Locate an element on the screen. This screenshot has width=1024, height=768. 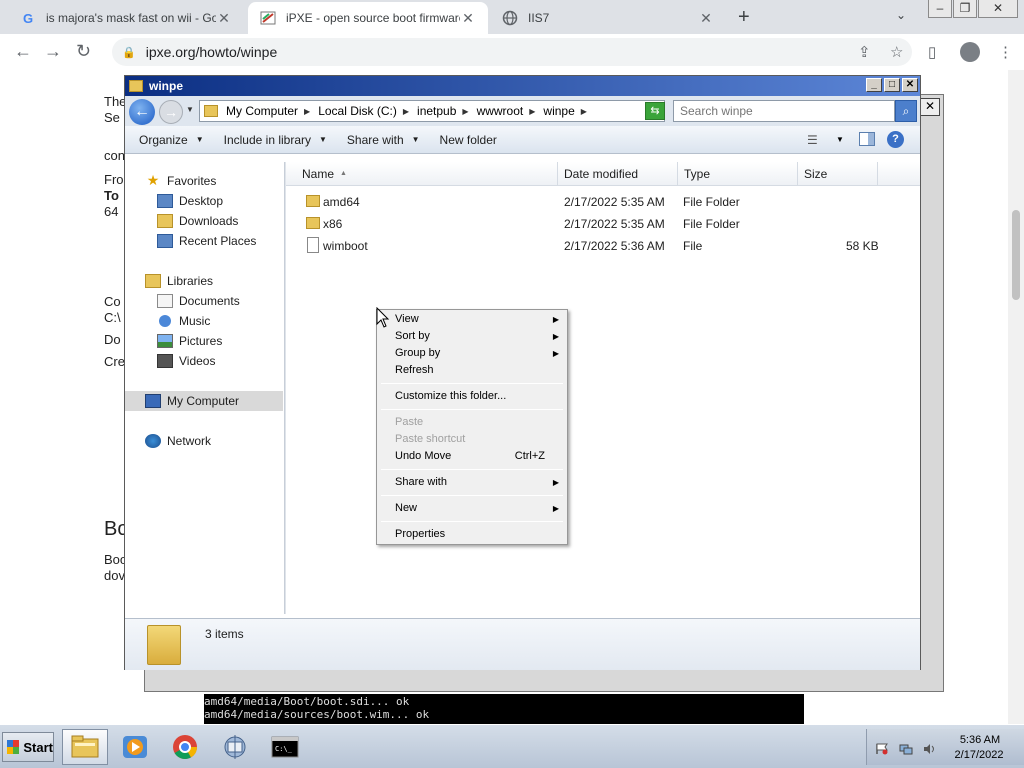
page-scrollbar is located at coordinates (1016, 397).